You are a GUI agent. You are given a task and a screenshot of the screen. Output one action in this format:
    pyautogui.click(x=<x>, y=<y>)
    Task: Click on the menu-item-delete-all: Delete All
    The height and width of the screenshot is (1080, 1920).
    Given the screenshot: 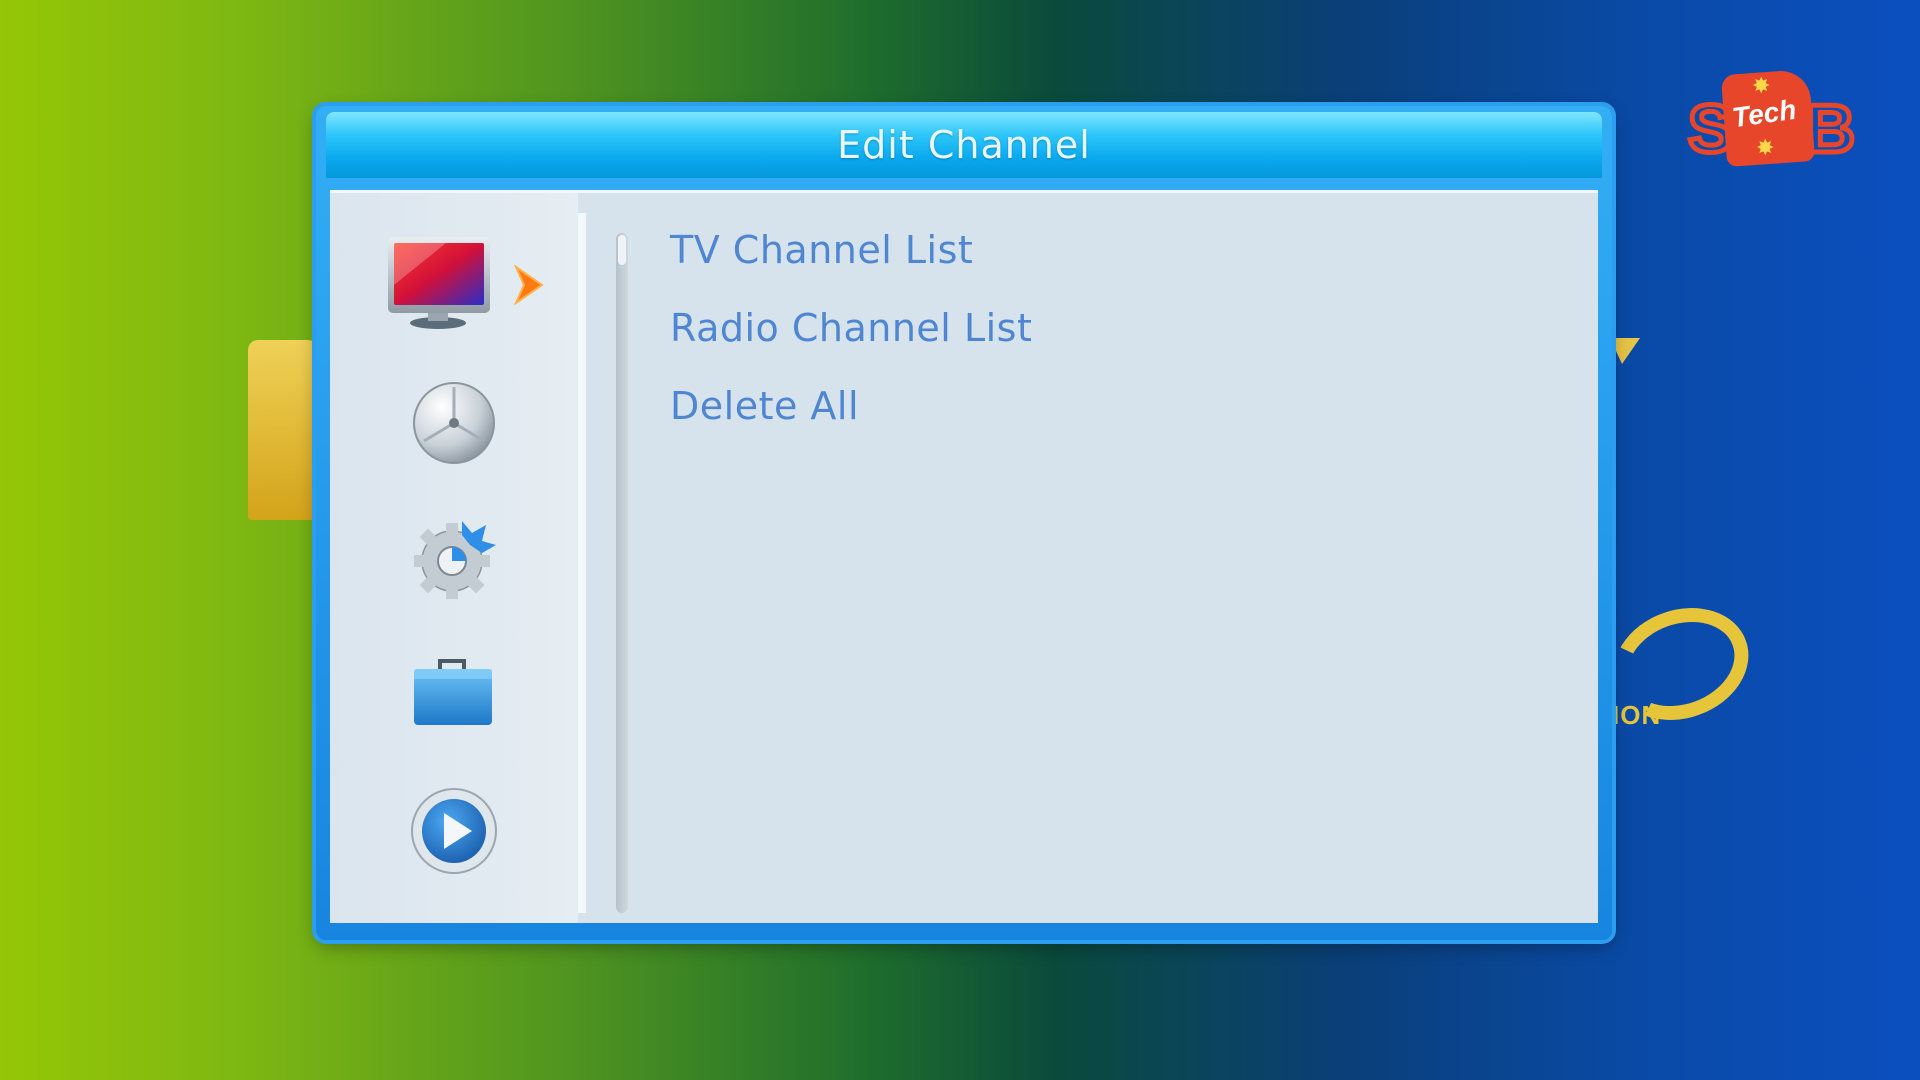 What is the action you would take?
    pyautogui.click(x=1110, y=406)
    